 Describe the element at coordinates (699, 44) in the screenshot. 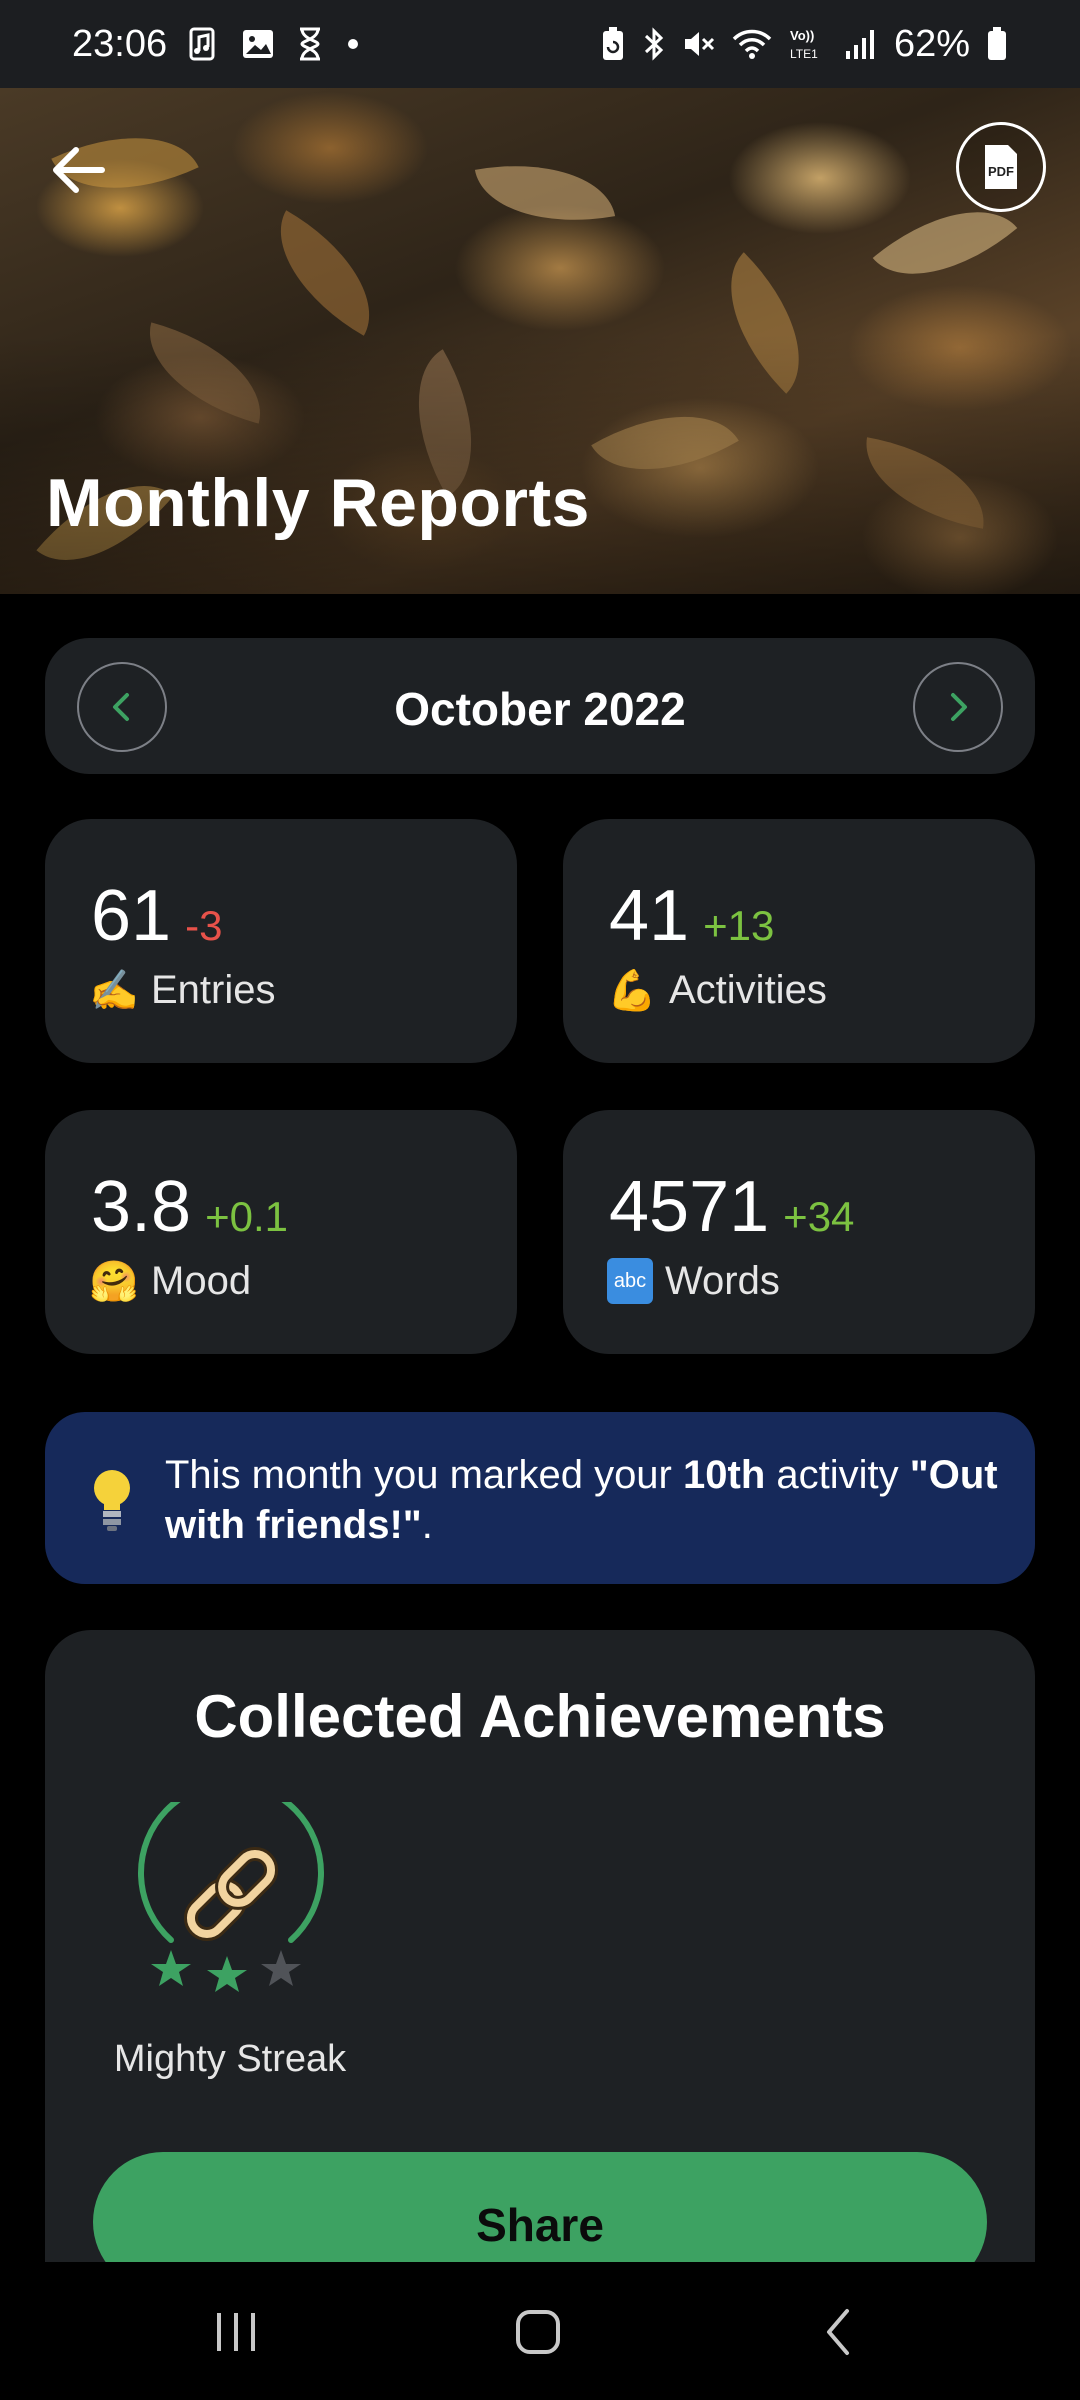

I see `mute-icon` at that location.